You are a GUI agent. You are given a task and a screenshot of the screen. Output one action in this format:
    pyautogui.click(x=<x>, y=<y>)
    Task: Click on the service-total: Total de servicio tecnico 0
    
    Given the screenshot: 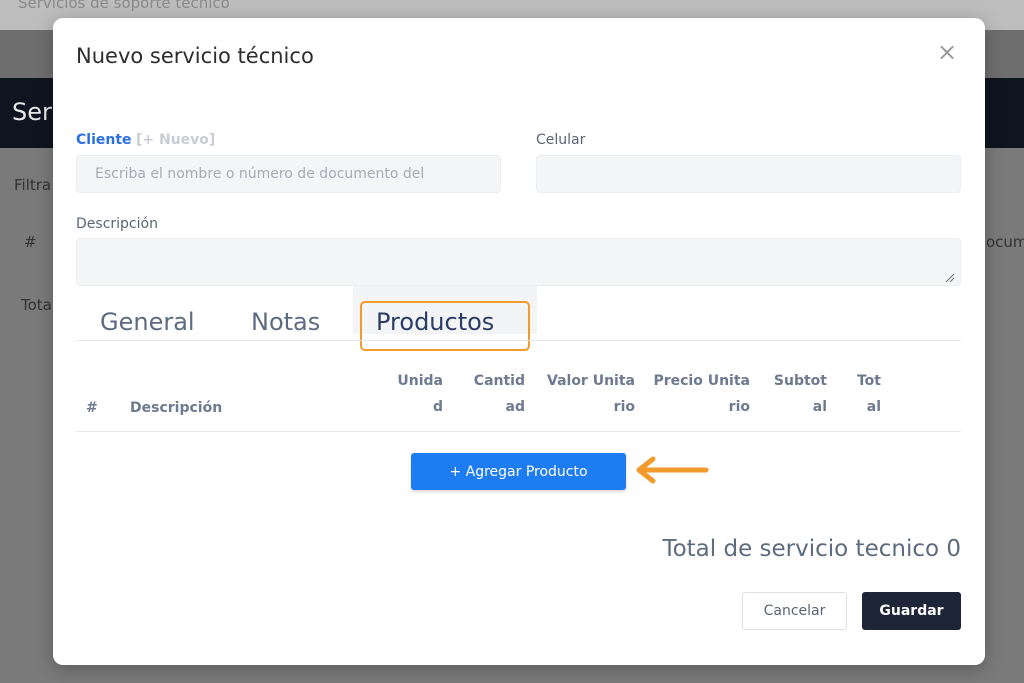 What is the action you would take?
    pyautogui.click(x=811, y=549)
    